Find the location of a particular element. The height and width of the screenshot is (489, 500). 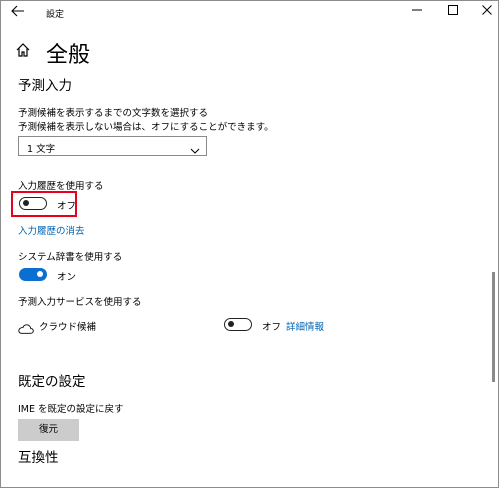

minimize-icon is located at coordinates (417, 13).